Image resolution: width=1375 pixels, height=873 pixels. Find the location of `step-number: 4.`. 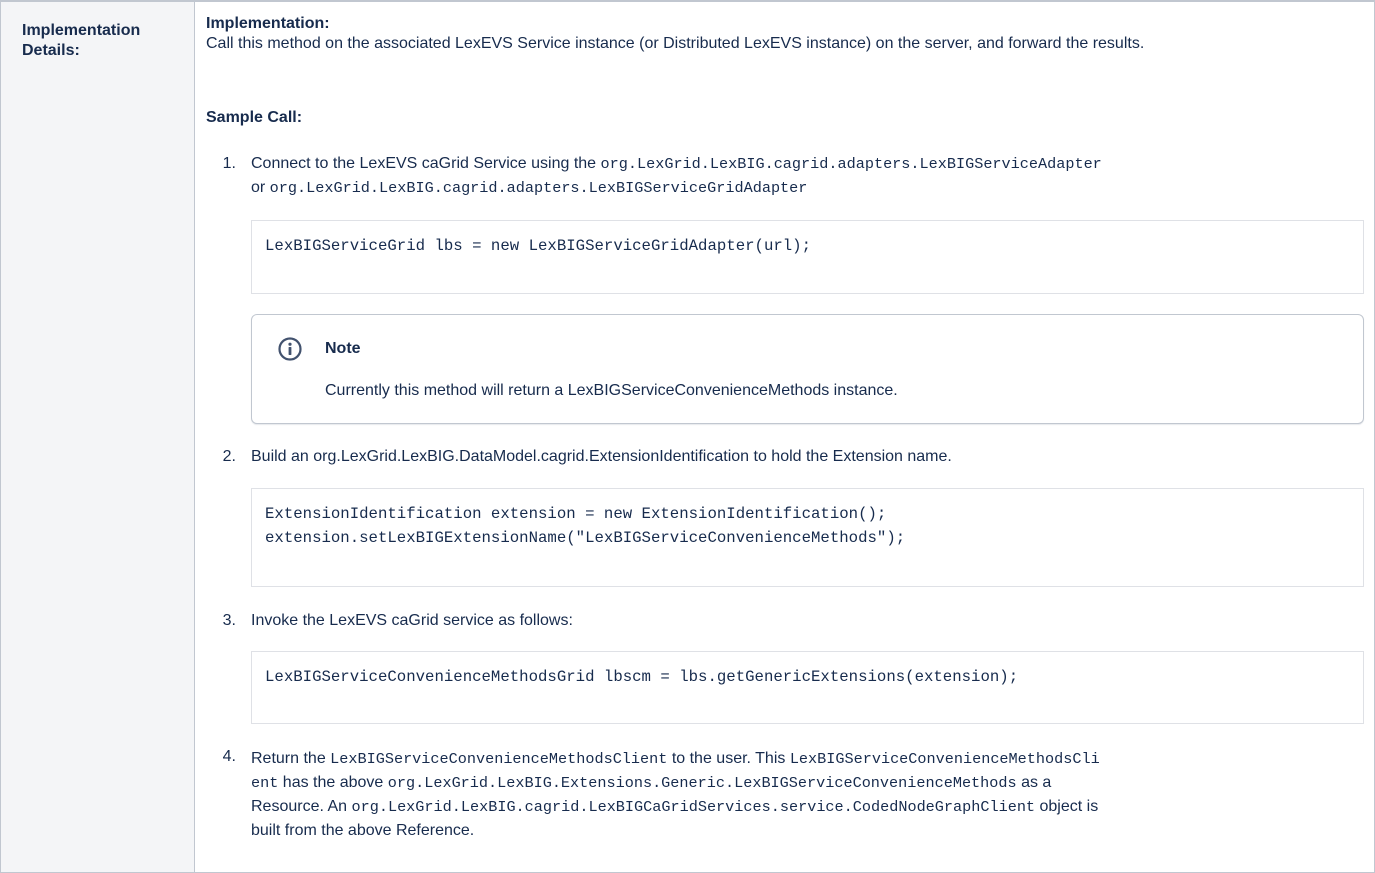

step-number: 4. is located at coordinates (229, 756).